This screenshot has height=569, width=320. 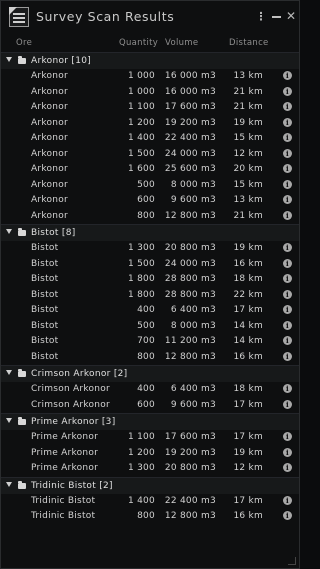 What do you see at coordinates (190, 279) in the screenshot?
I see `ore-volume: 28 800 m3` at bounding box center [190, 279].